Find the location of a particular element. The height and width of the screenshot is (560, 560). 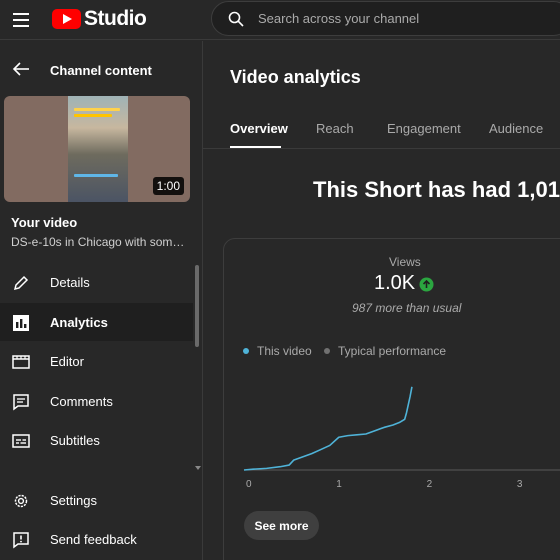

top-bar: Studio is located at coordinates (280, 20).